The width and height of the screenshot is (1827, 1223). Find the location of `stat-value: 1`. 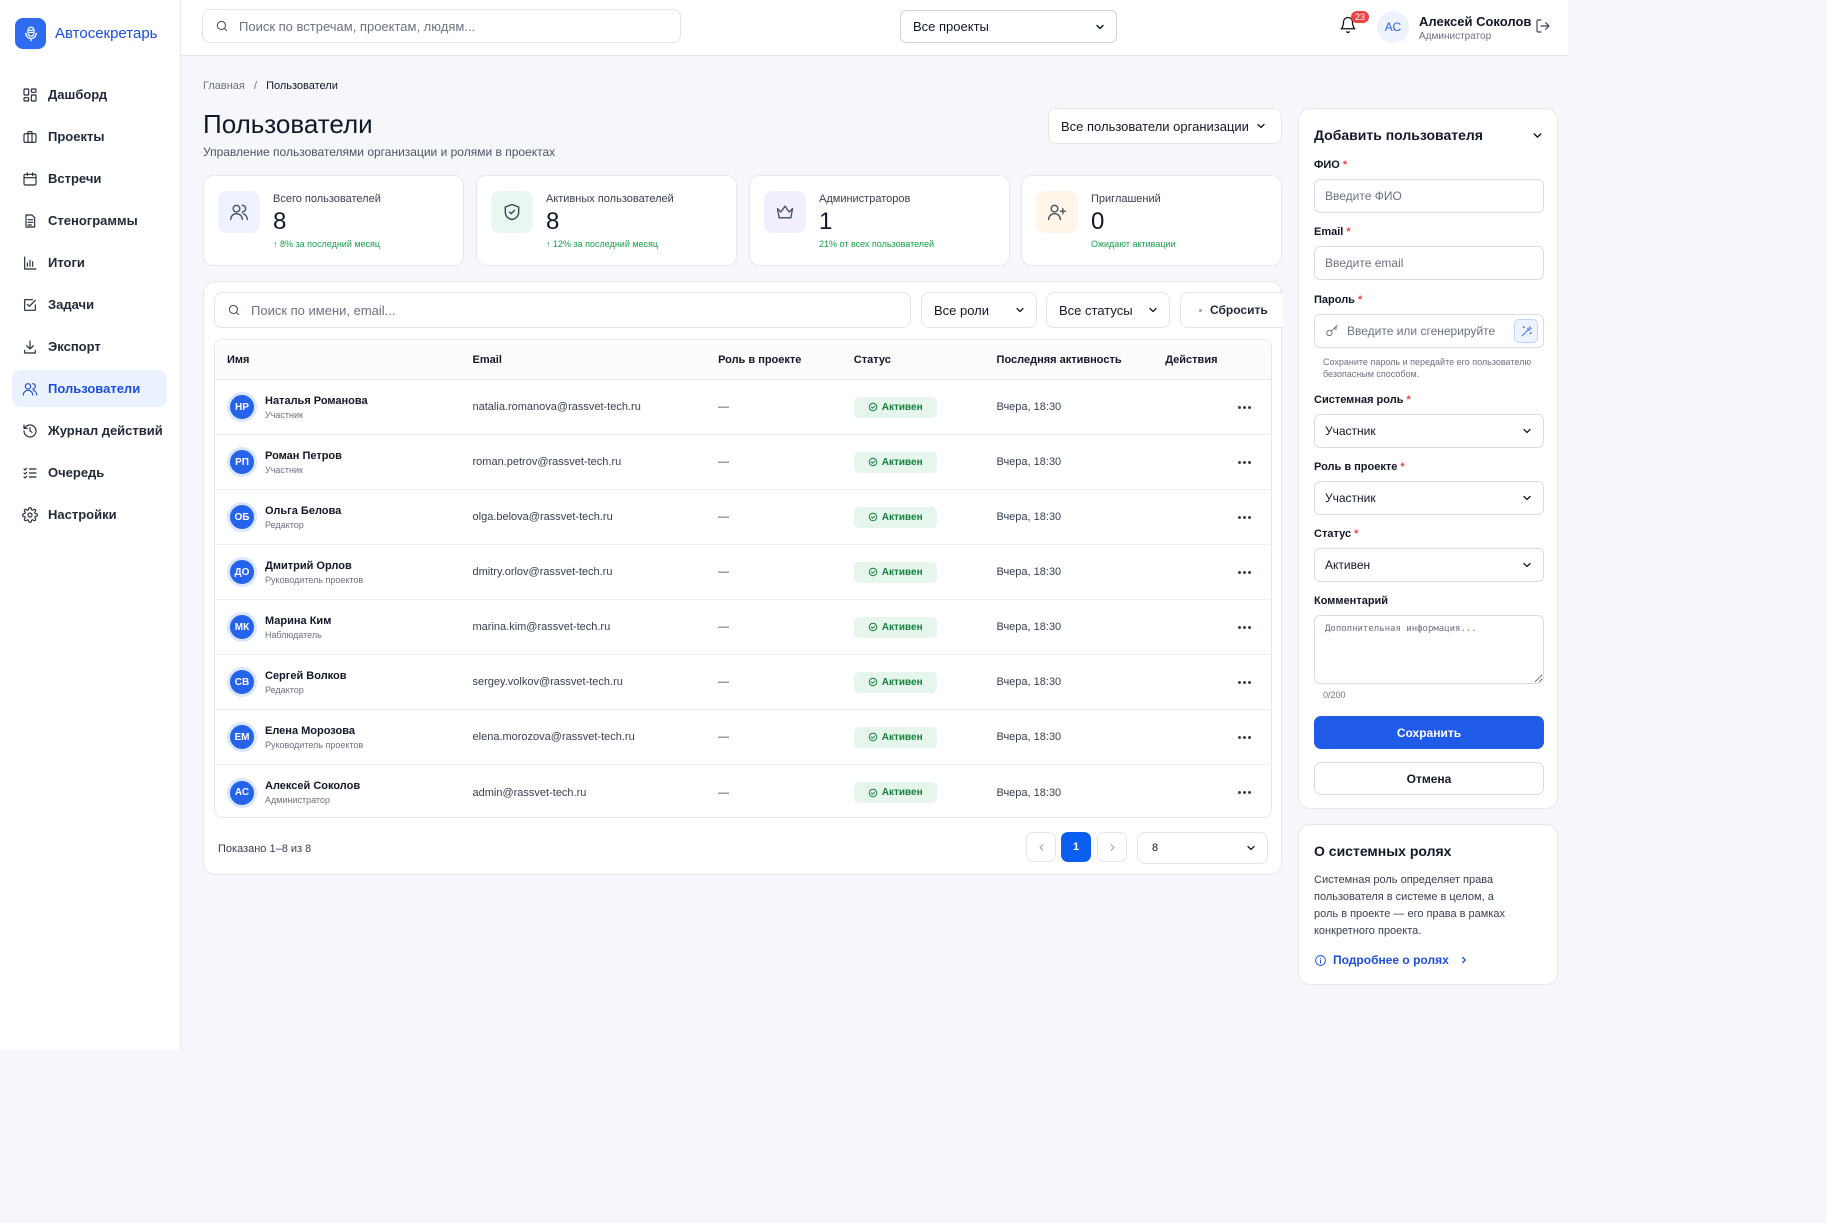

stat-value: 1 is located at coordinates (826, 221).